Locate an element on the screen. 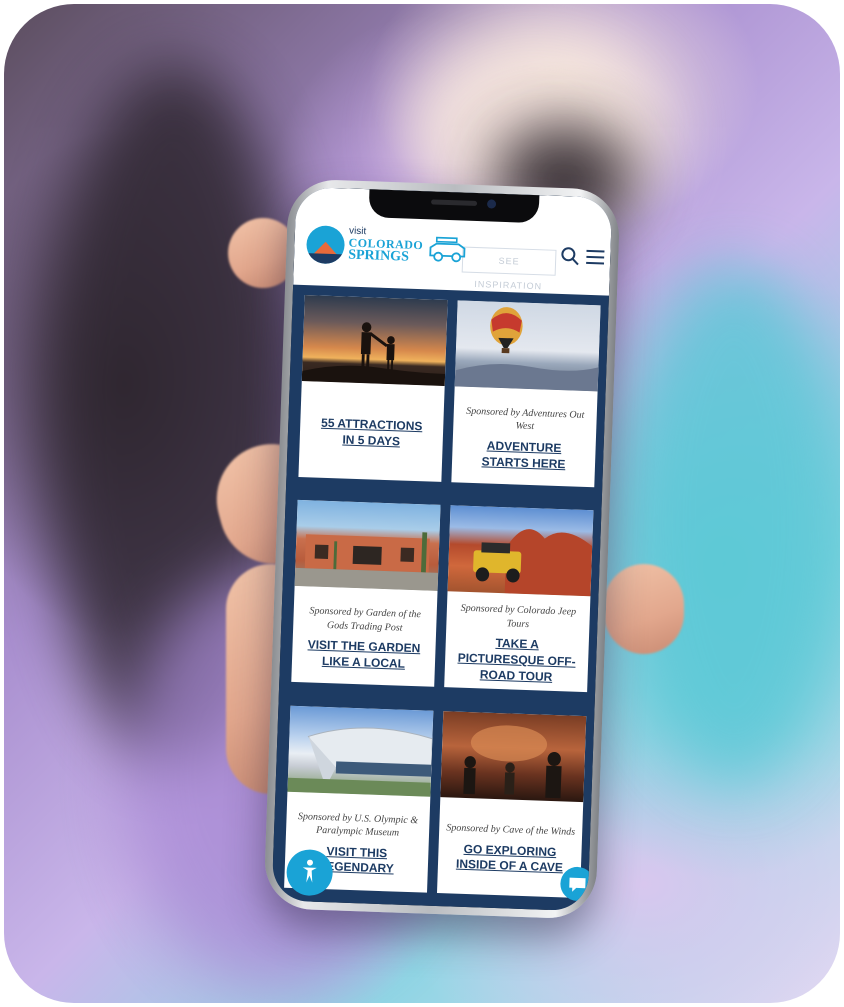 This screenshot has height=1007, width=844. blurred-jacket-teal is located at coordinates (732, 524).